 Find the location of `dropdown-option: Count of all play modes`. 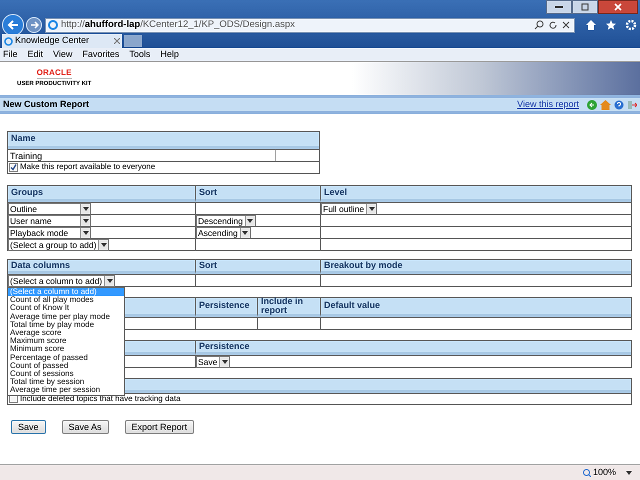

dropdown-option: Count of all play modes is located at coordinates (66, 300).